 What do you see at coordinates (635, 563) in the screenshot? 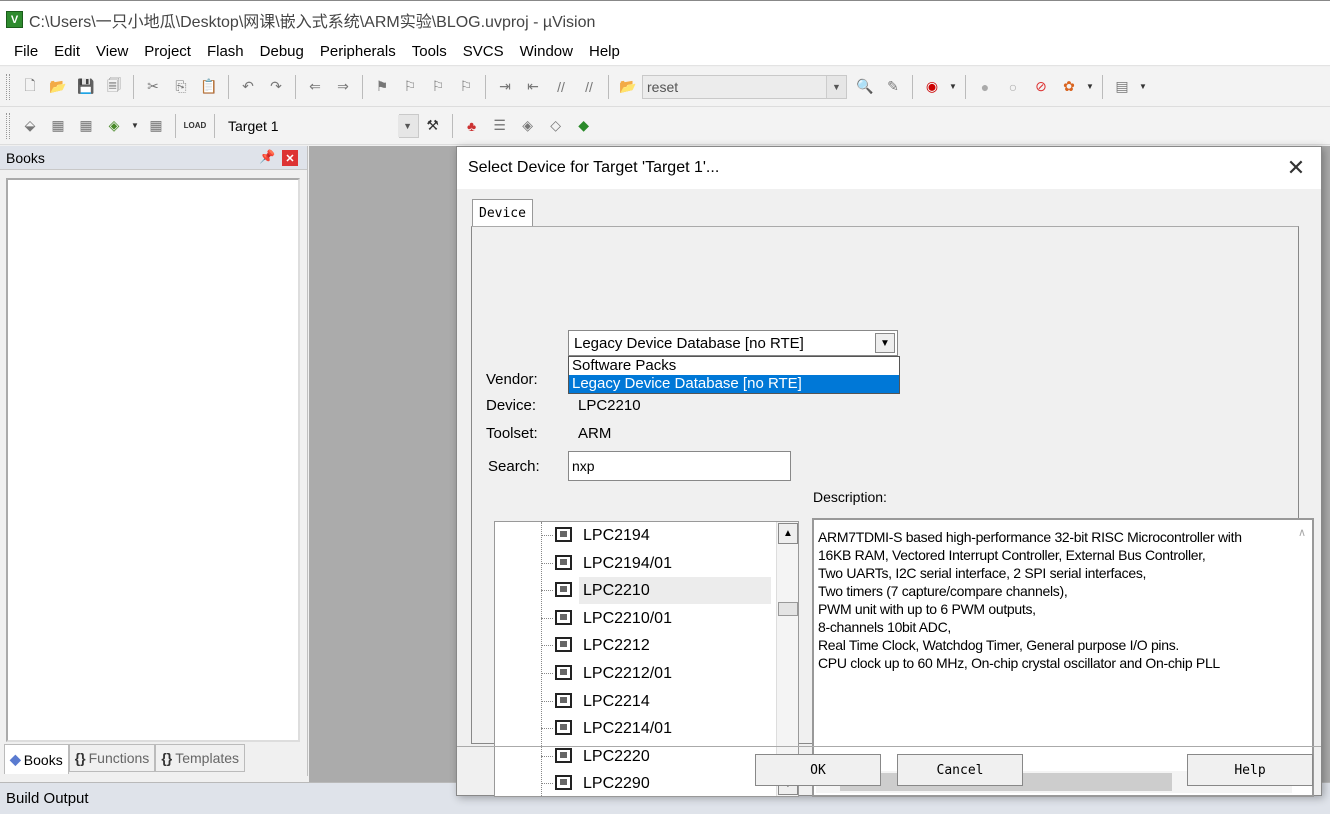
I see `device-tree-item: LPC2194/01` at bounding box center [635, 563].